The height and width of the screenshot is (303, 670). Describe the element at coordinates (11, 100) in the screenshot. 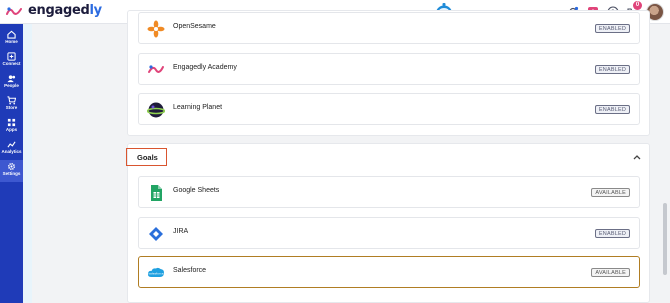

I see `cart-icon` at that location.